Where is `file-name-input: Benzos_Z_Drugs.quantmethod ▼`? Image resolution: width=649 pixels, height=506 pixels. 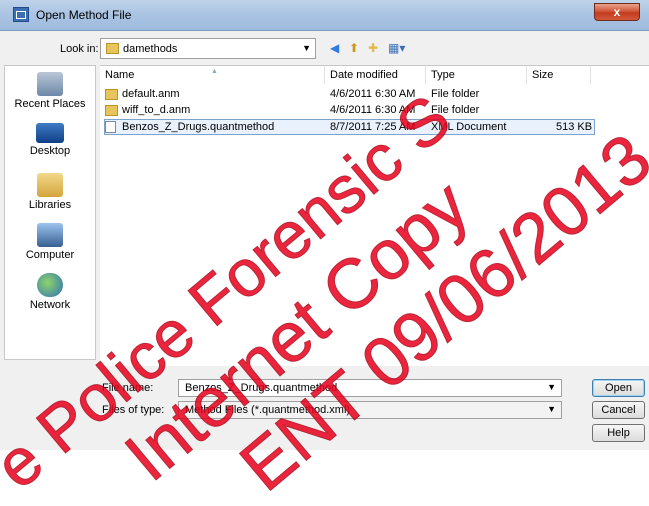
file-name-input: Benzos_Z_Drugs.quantmethod ▼ is located at coordinates (370, 388).